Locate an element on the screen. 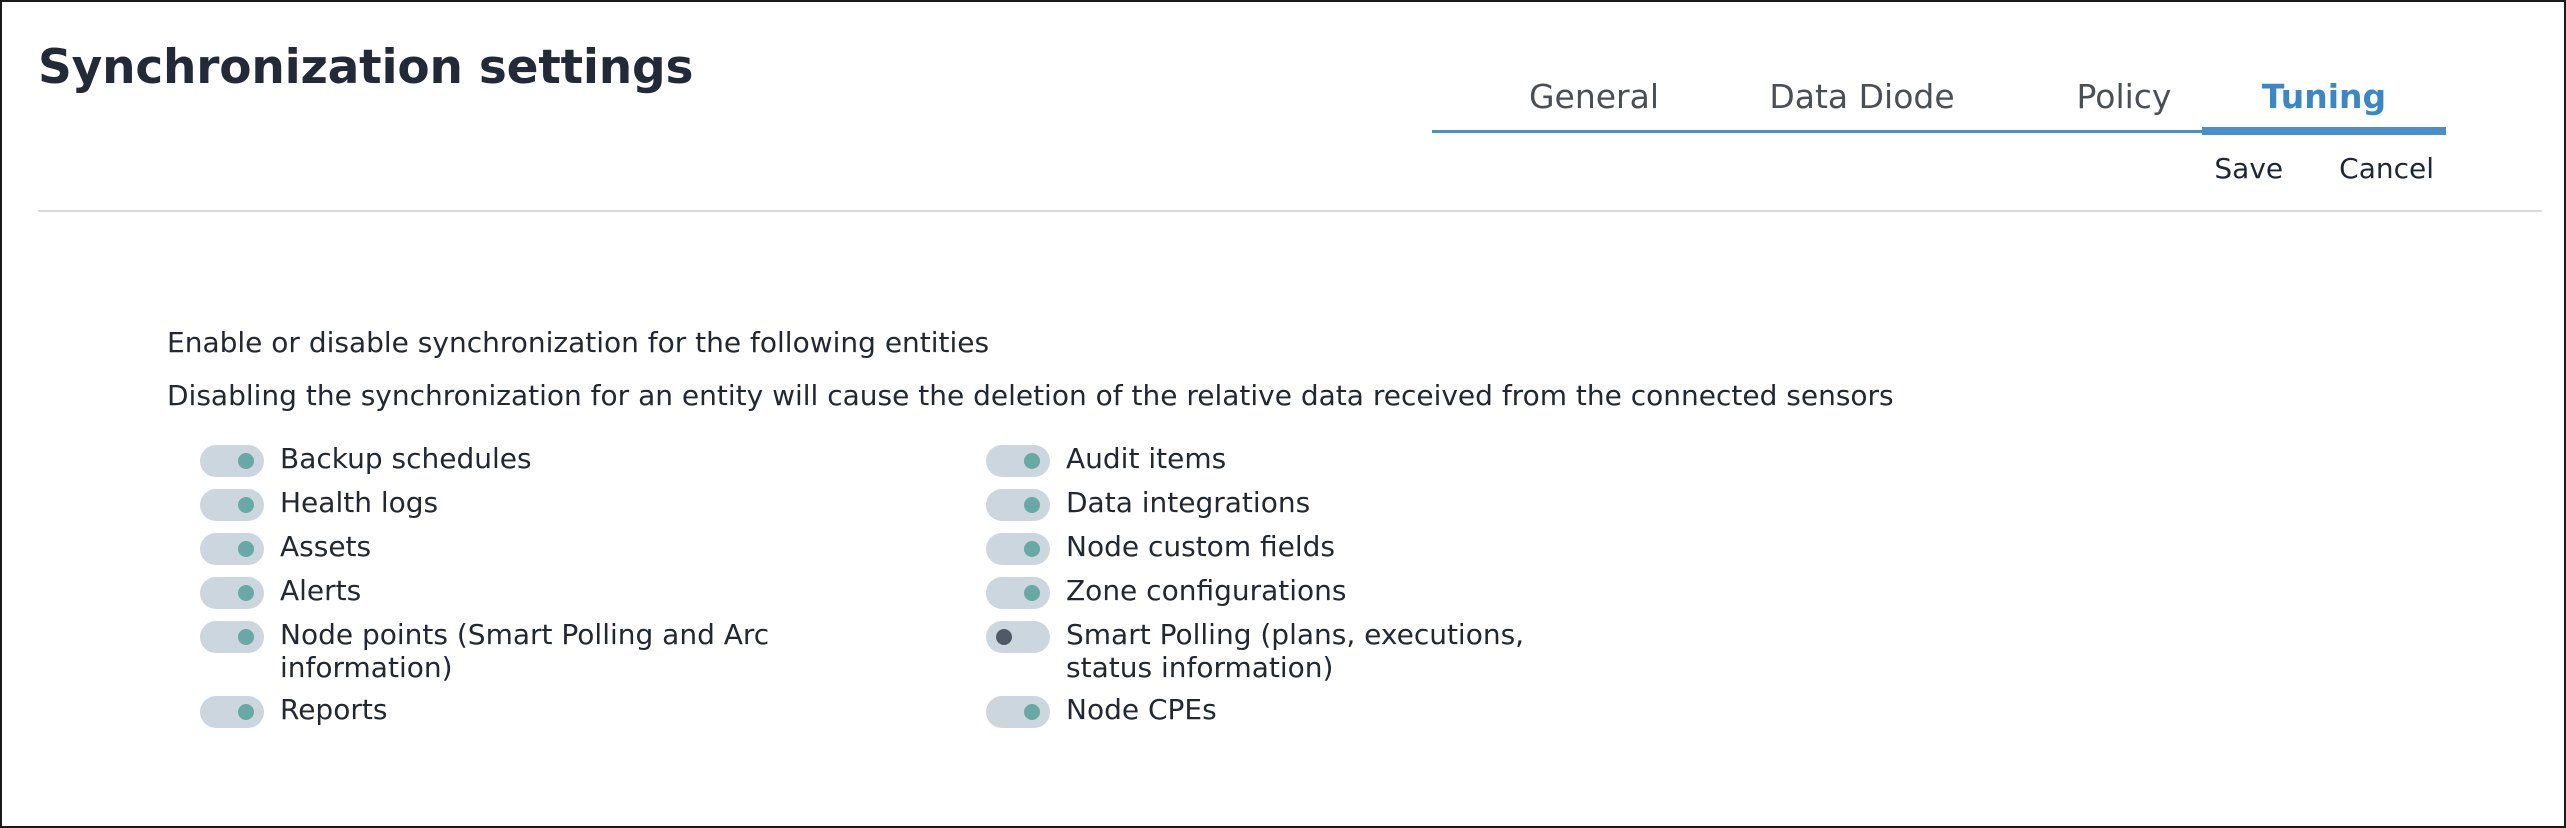 The width and height of the screenshot is (2566, 828). tab-data-diode: Data Diode is located at coordinates (1862, 101).